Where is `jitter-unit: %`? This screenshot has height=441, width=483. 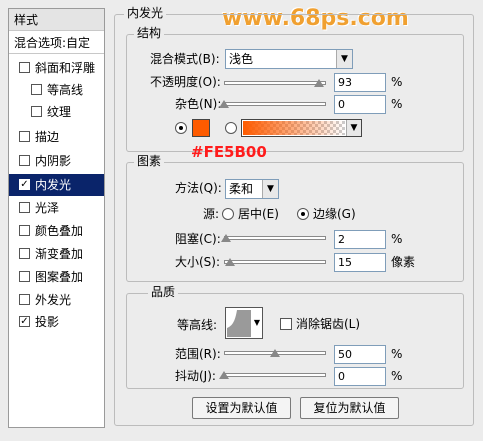 jitter-unit: % is located at coordinates (397, 376).